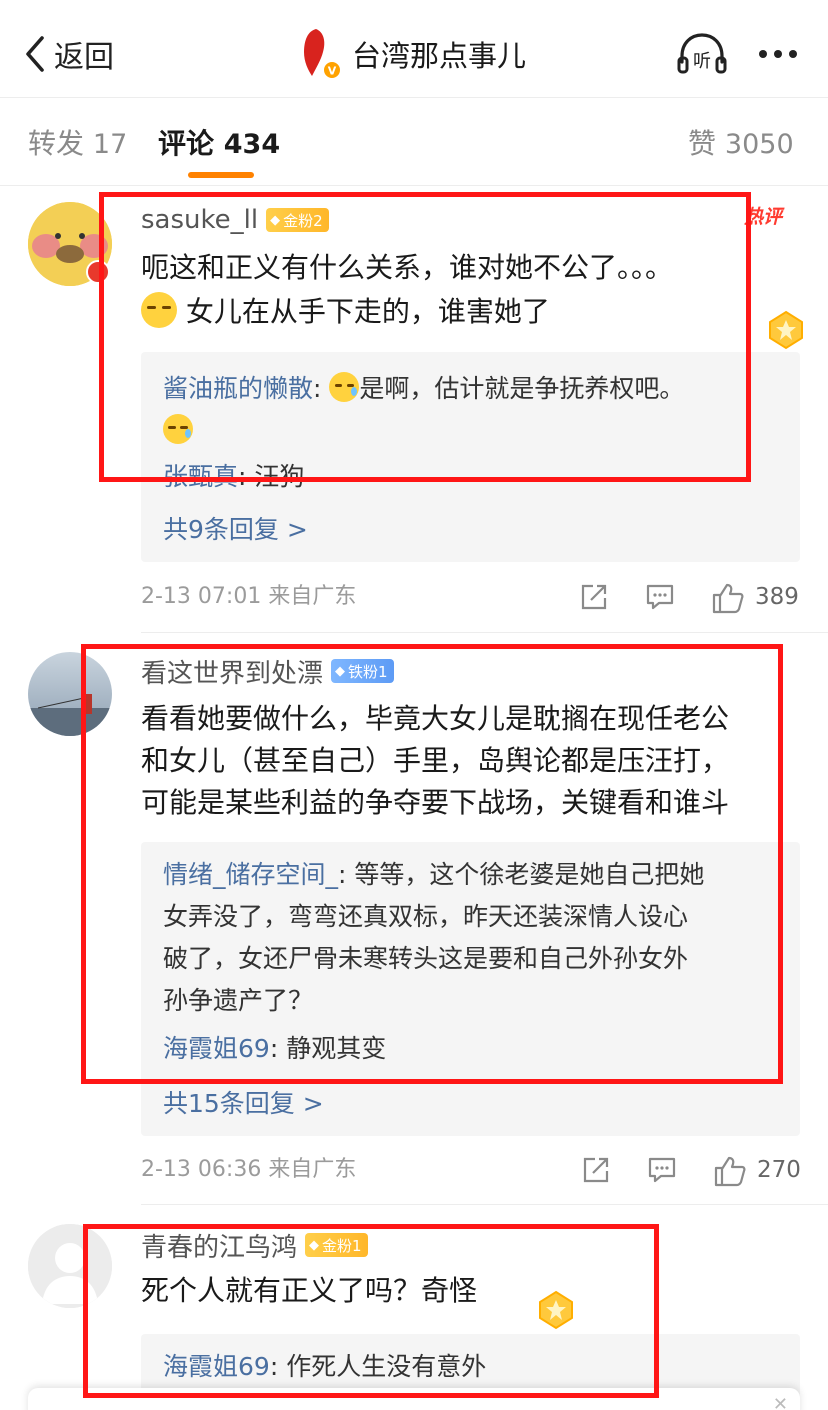 This screenshot has width=828, height=1410. What do you see at coordinates (249, 596) in the screenshot?
I see `comment-timestamp-location: 2-13 07:01 来自广东` at bounding box center [249, 596].